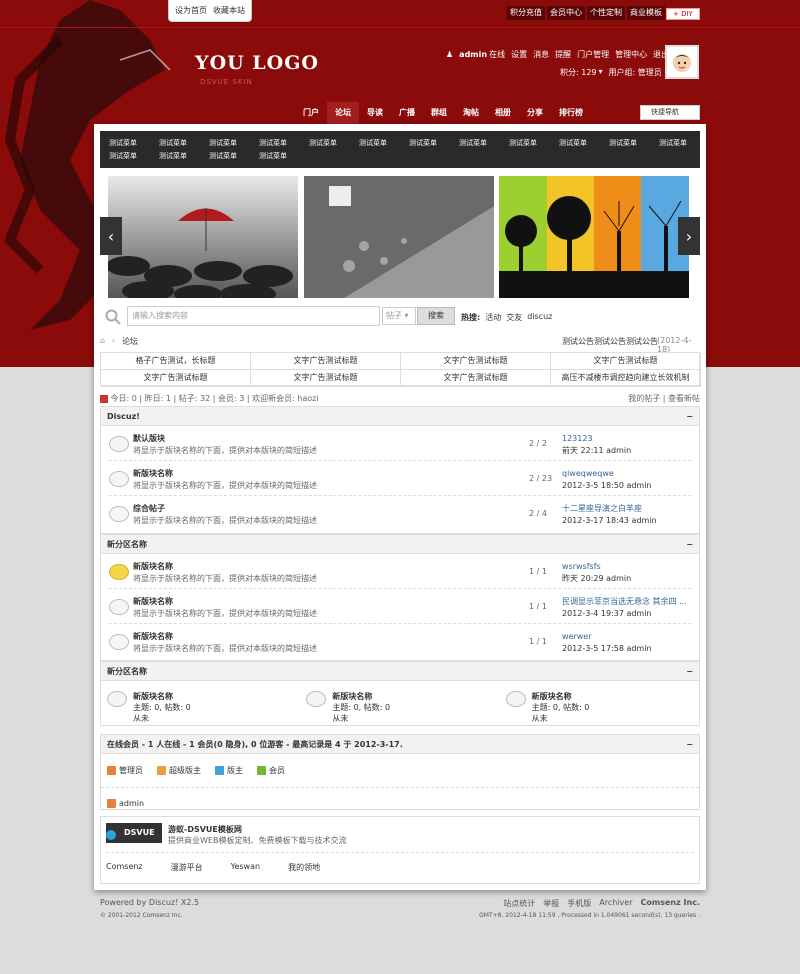  I want to click on my-posts-link: 我的帖子, so click(644, 398).